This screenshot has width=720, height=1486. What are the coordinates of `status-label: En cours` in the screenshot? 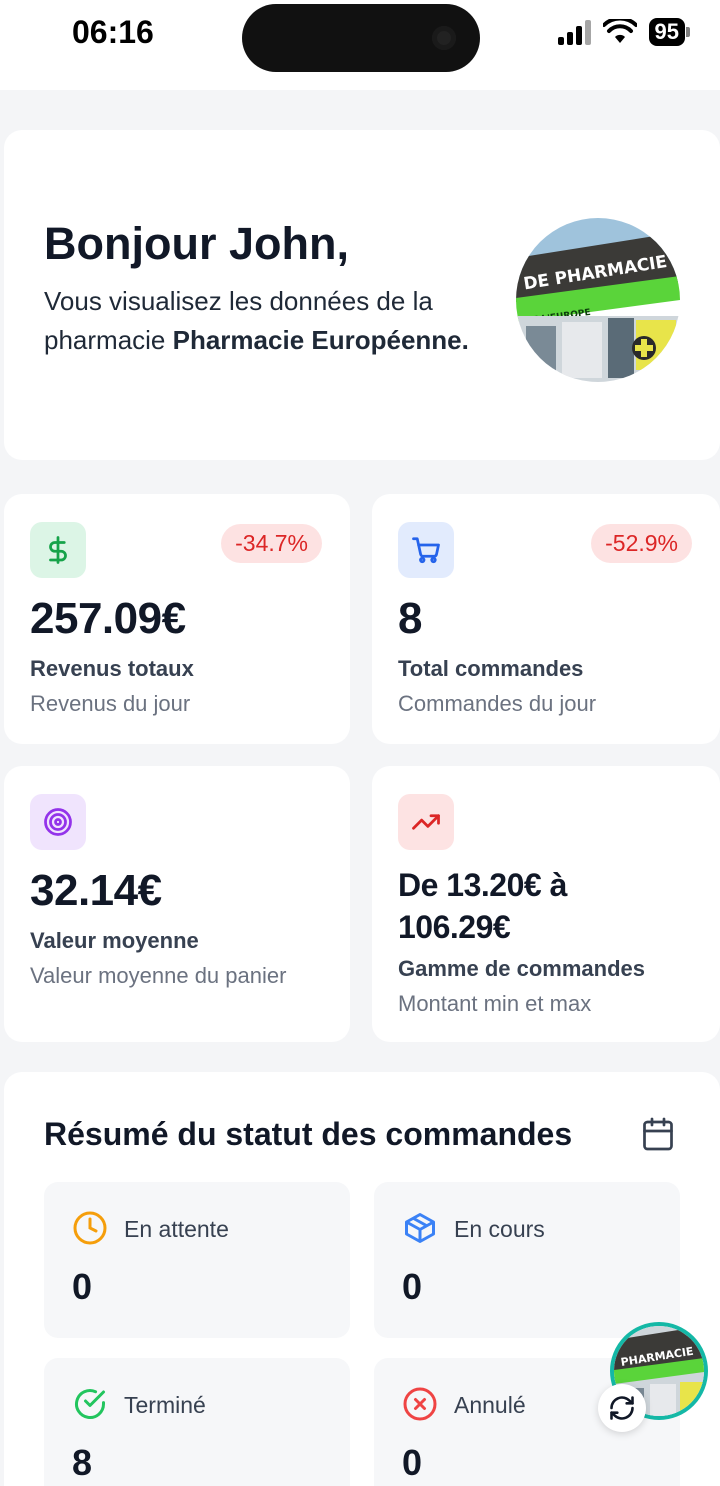 It's located at (499, 1229).